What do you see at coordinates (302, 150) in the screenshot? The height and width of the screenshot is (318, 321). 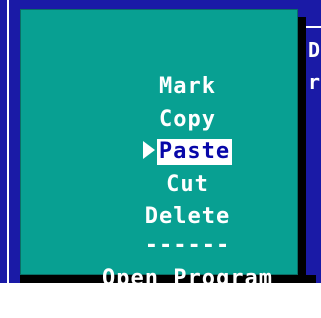 I see `menu-shadow` at bounding box center [302, 150].